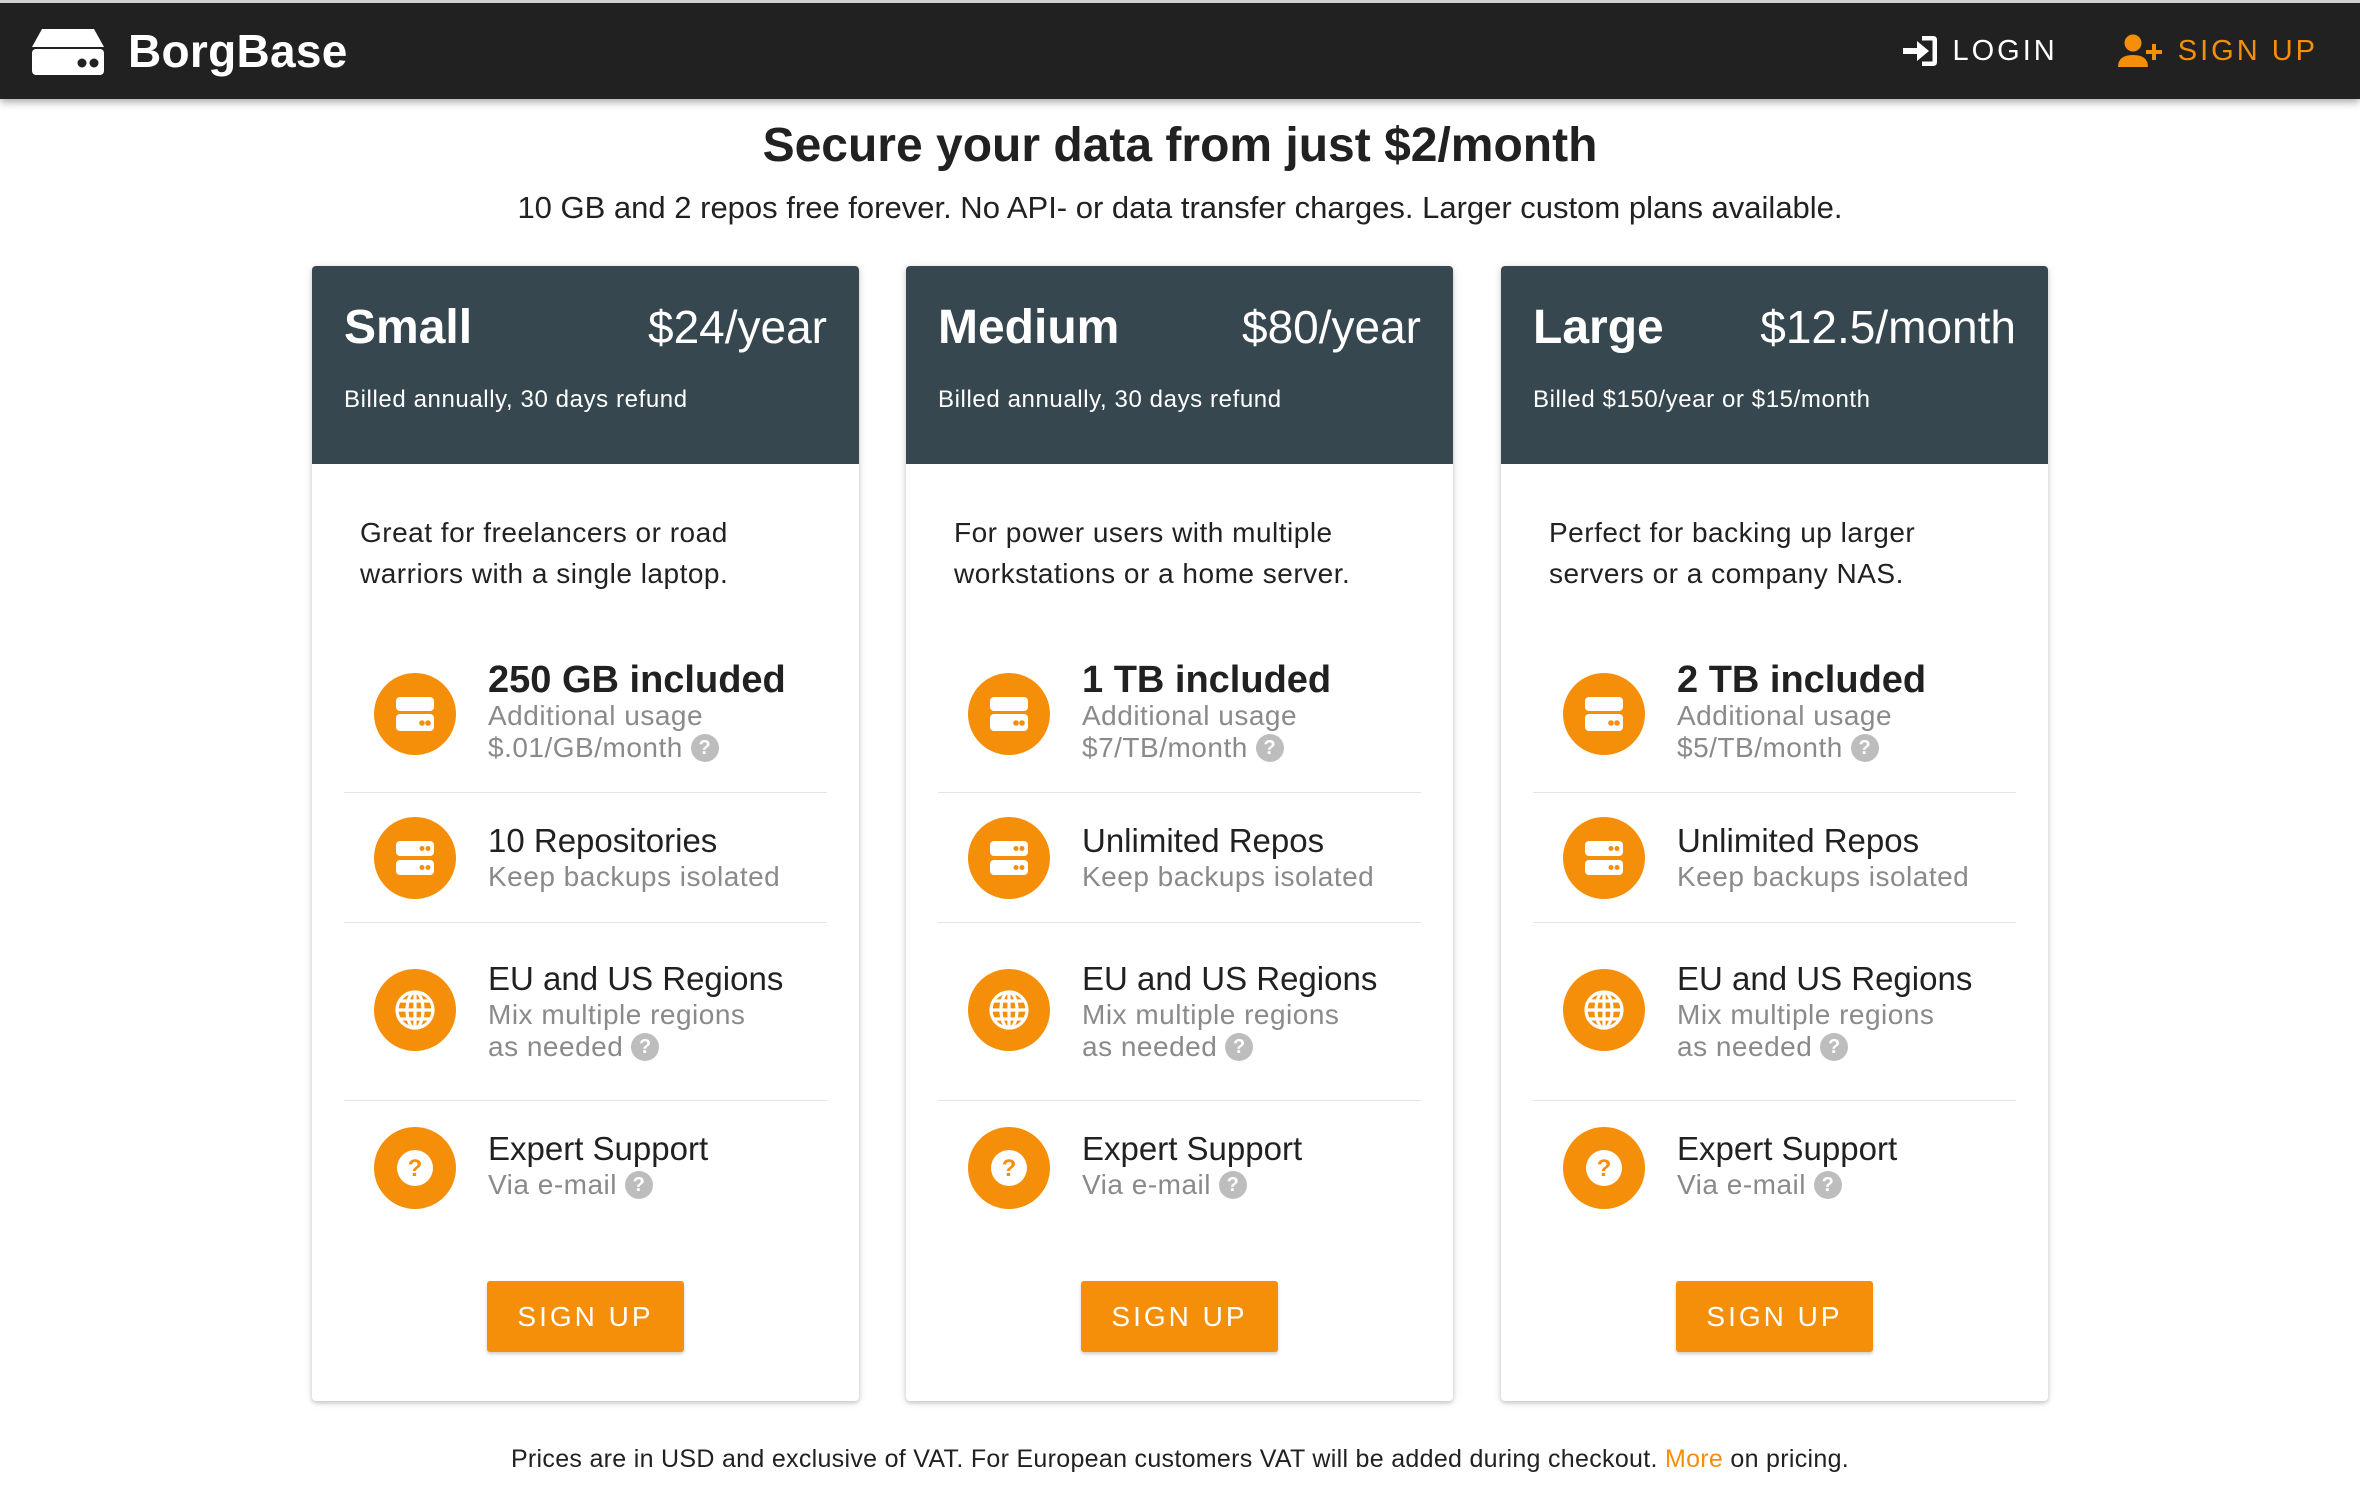  What do you see at coordinates (1179, 1316) in the screenshot?
I see `signup-button-medium: Sign up` at bounding box center [1179, 1316].